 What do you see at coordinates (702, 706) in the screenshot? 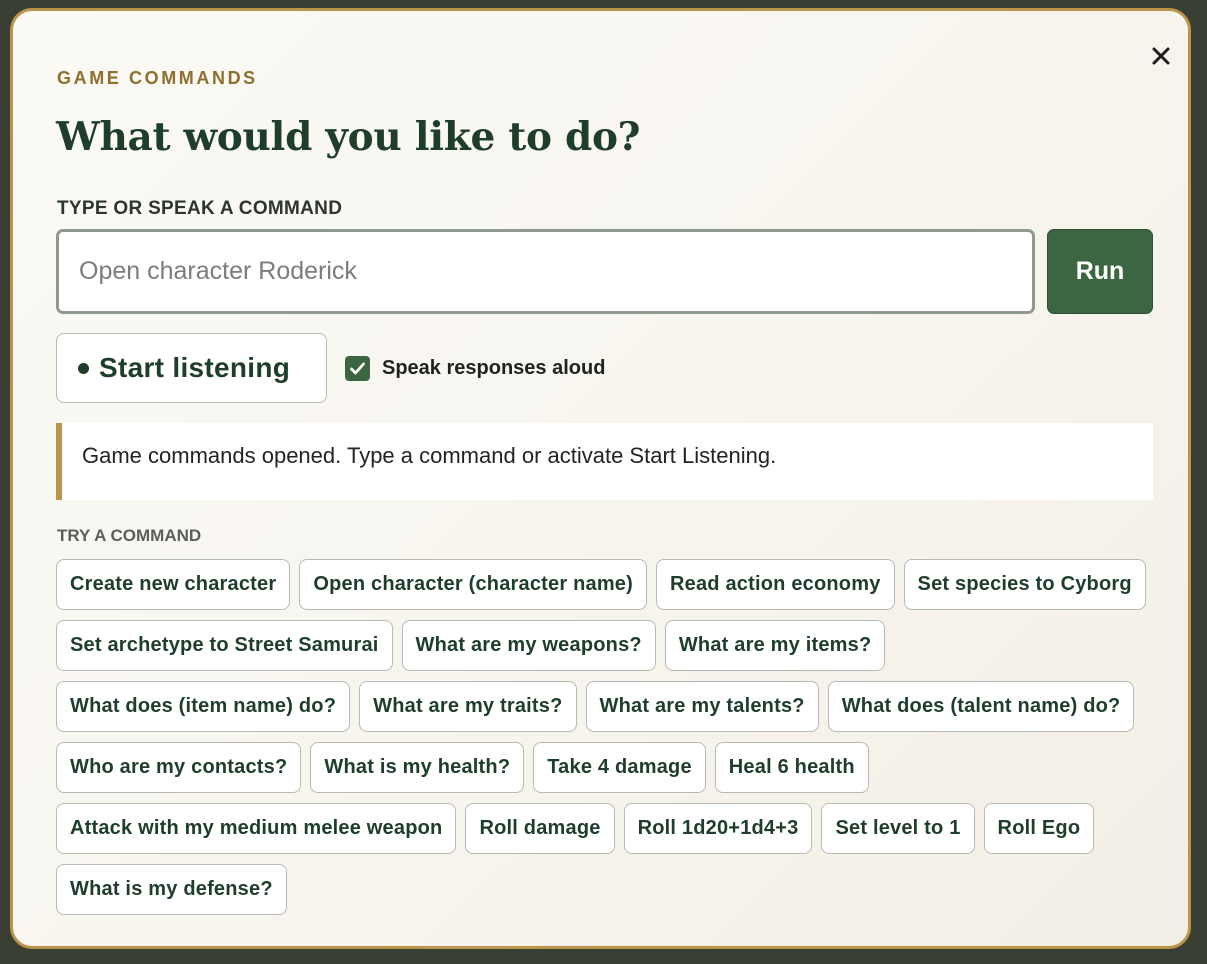
I see `suggestion-chip: What are my talents?` at bounding box center [702, 706].